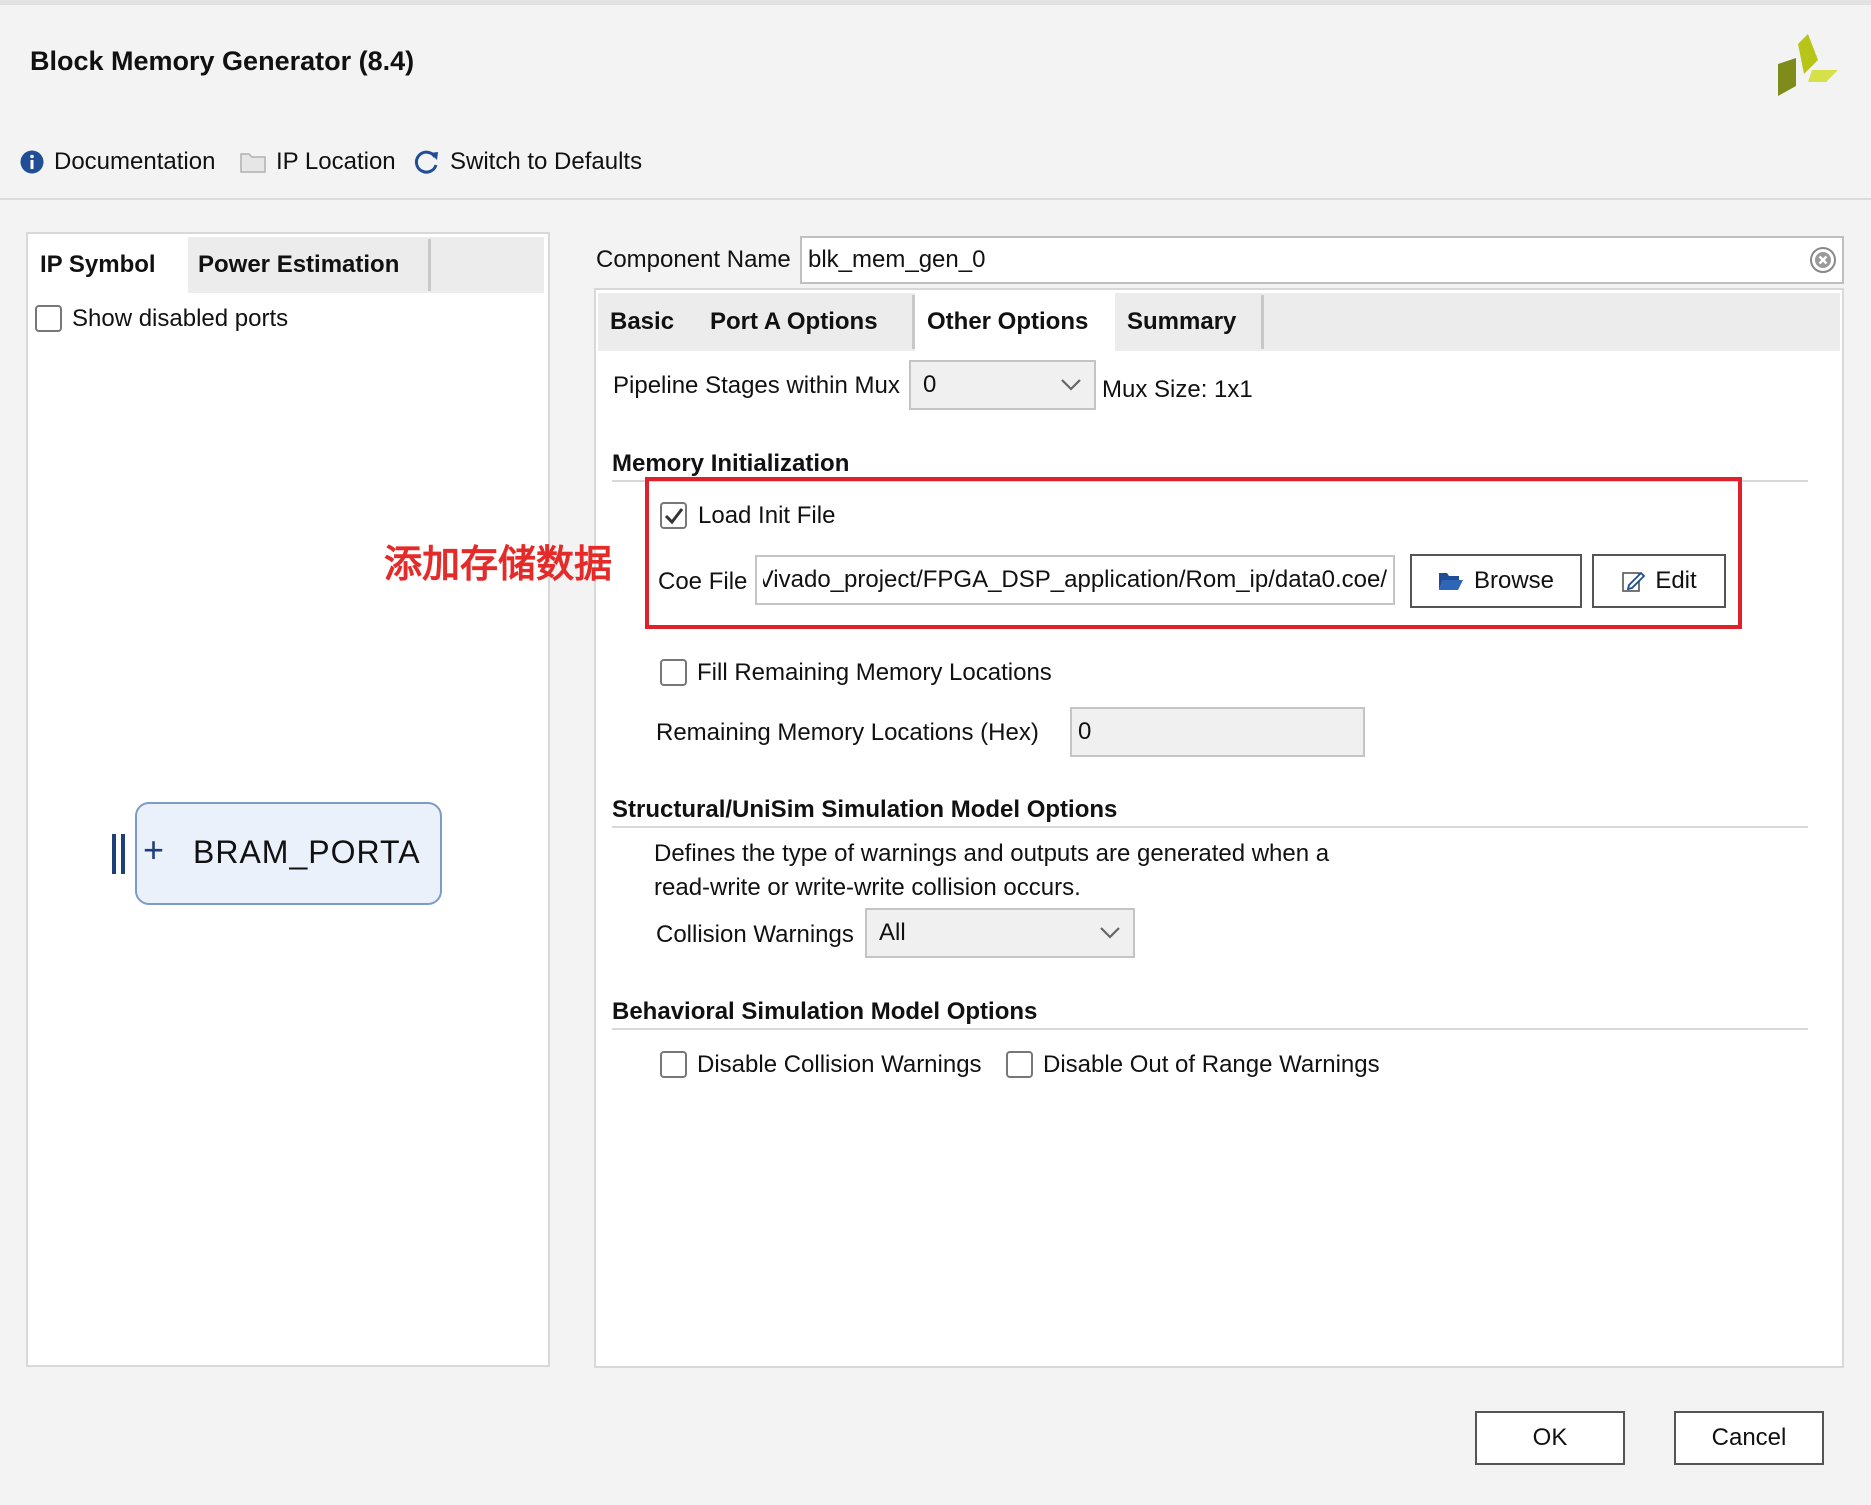 The height and width of the screenshot is (1505, 1871). I want to click on tab-ip-symbol: IP Symbol, so click(109, 265).